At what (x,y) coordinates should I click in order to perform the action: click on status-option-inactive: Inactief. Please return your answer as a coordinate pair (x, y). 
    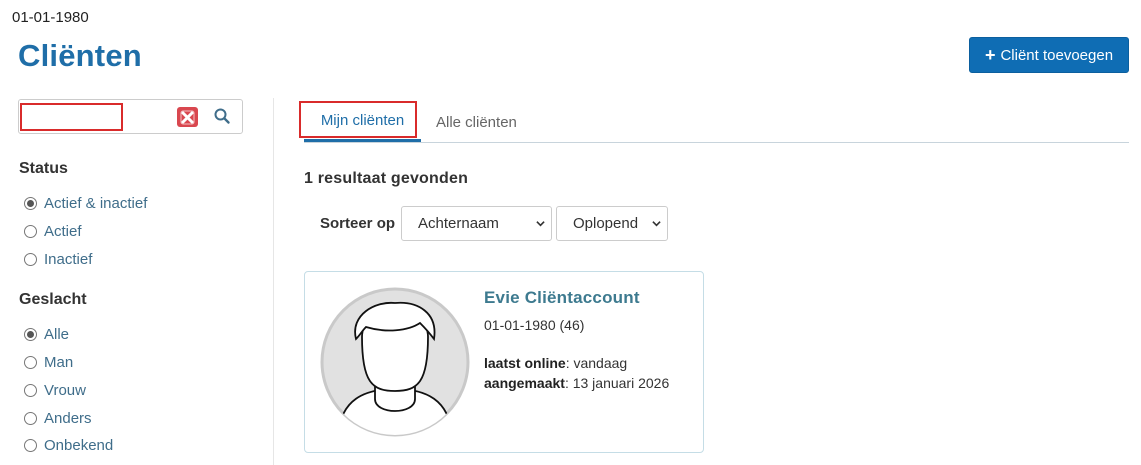
    Looking at the image, I should click on (58, 259).